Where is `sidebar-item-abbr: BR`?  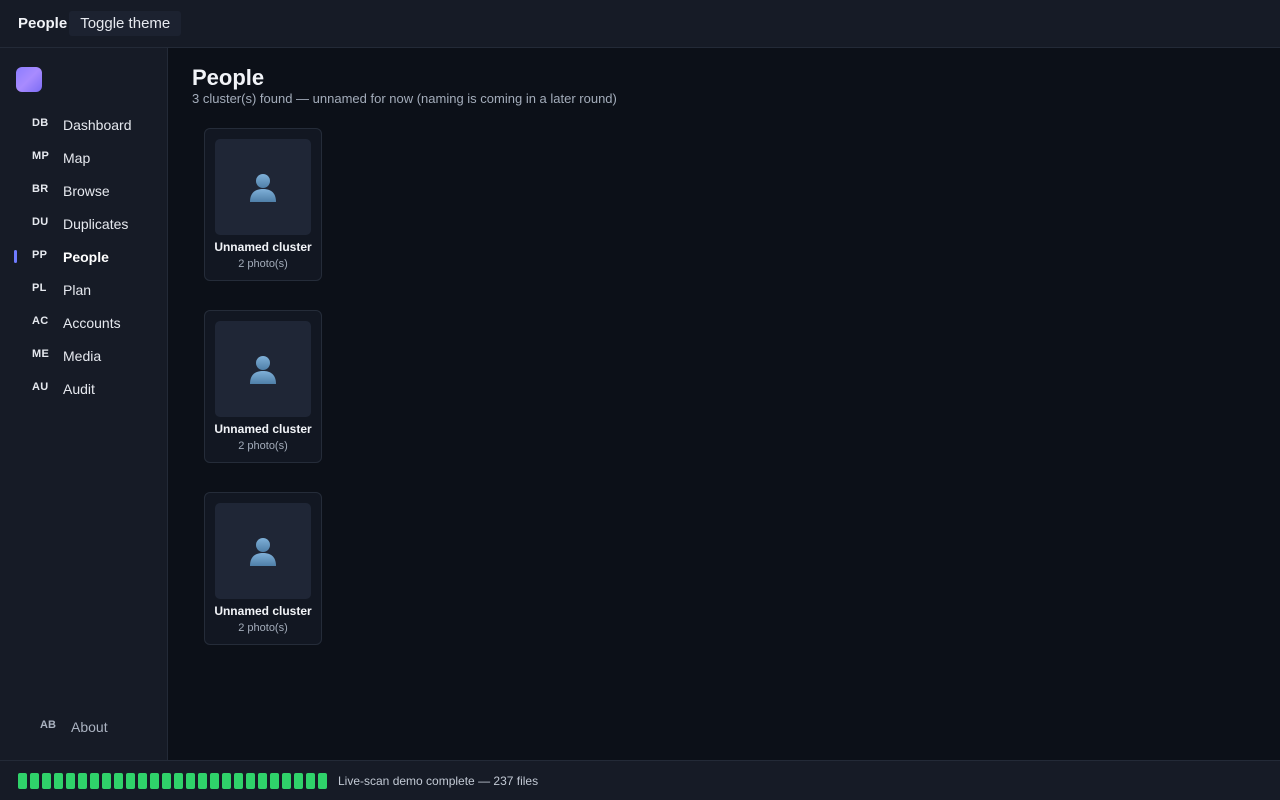 sidebar-item-abbr: BR is located at coordinates (40, 188).